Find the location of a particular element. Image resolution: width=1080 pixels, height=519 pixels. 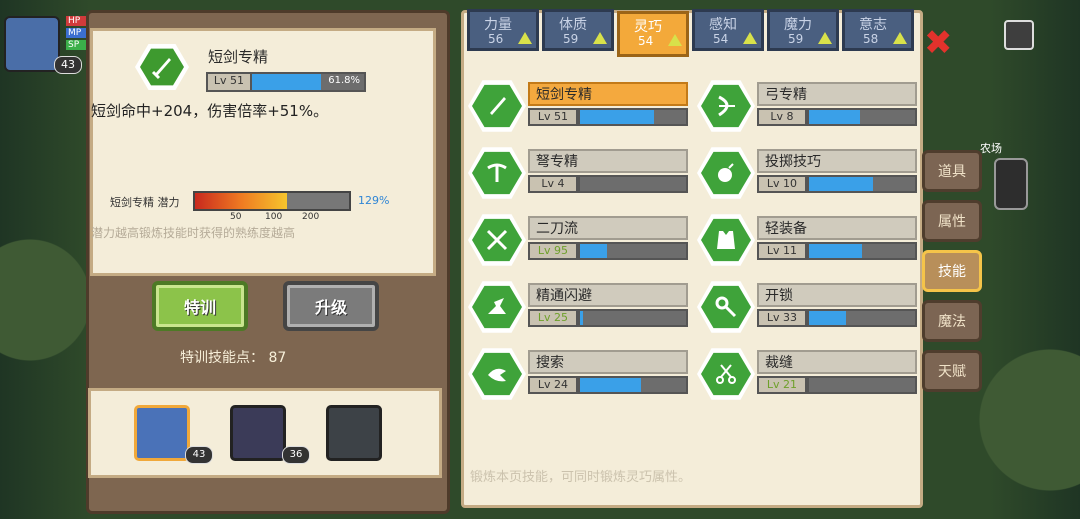

selected-skill-name: 短剑专精 is located at coordinates (238, 57).